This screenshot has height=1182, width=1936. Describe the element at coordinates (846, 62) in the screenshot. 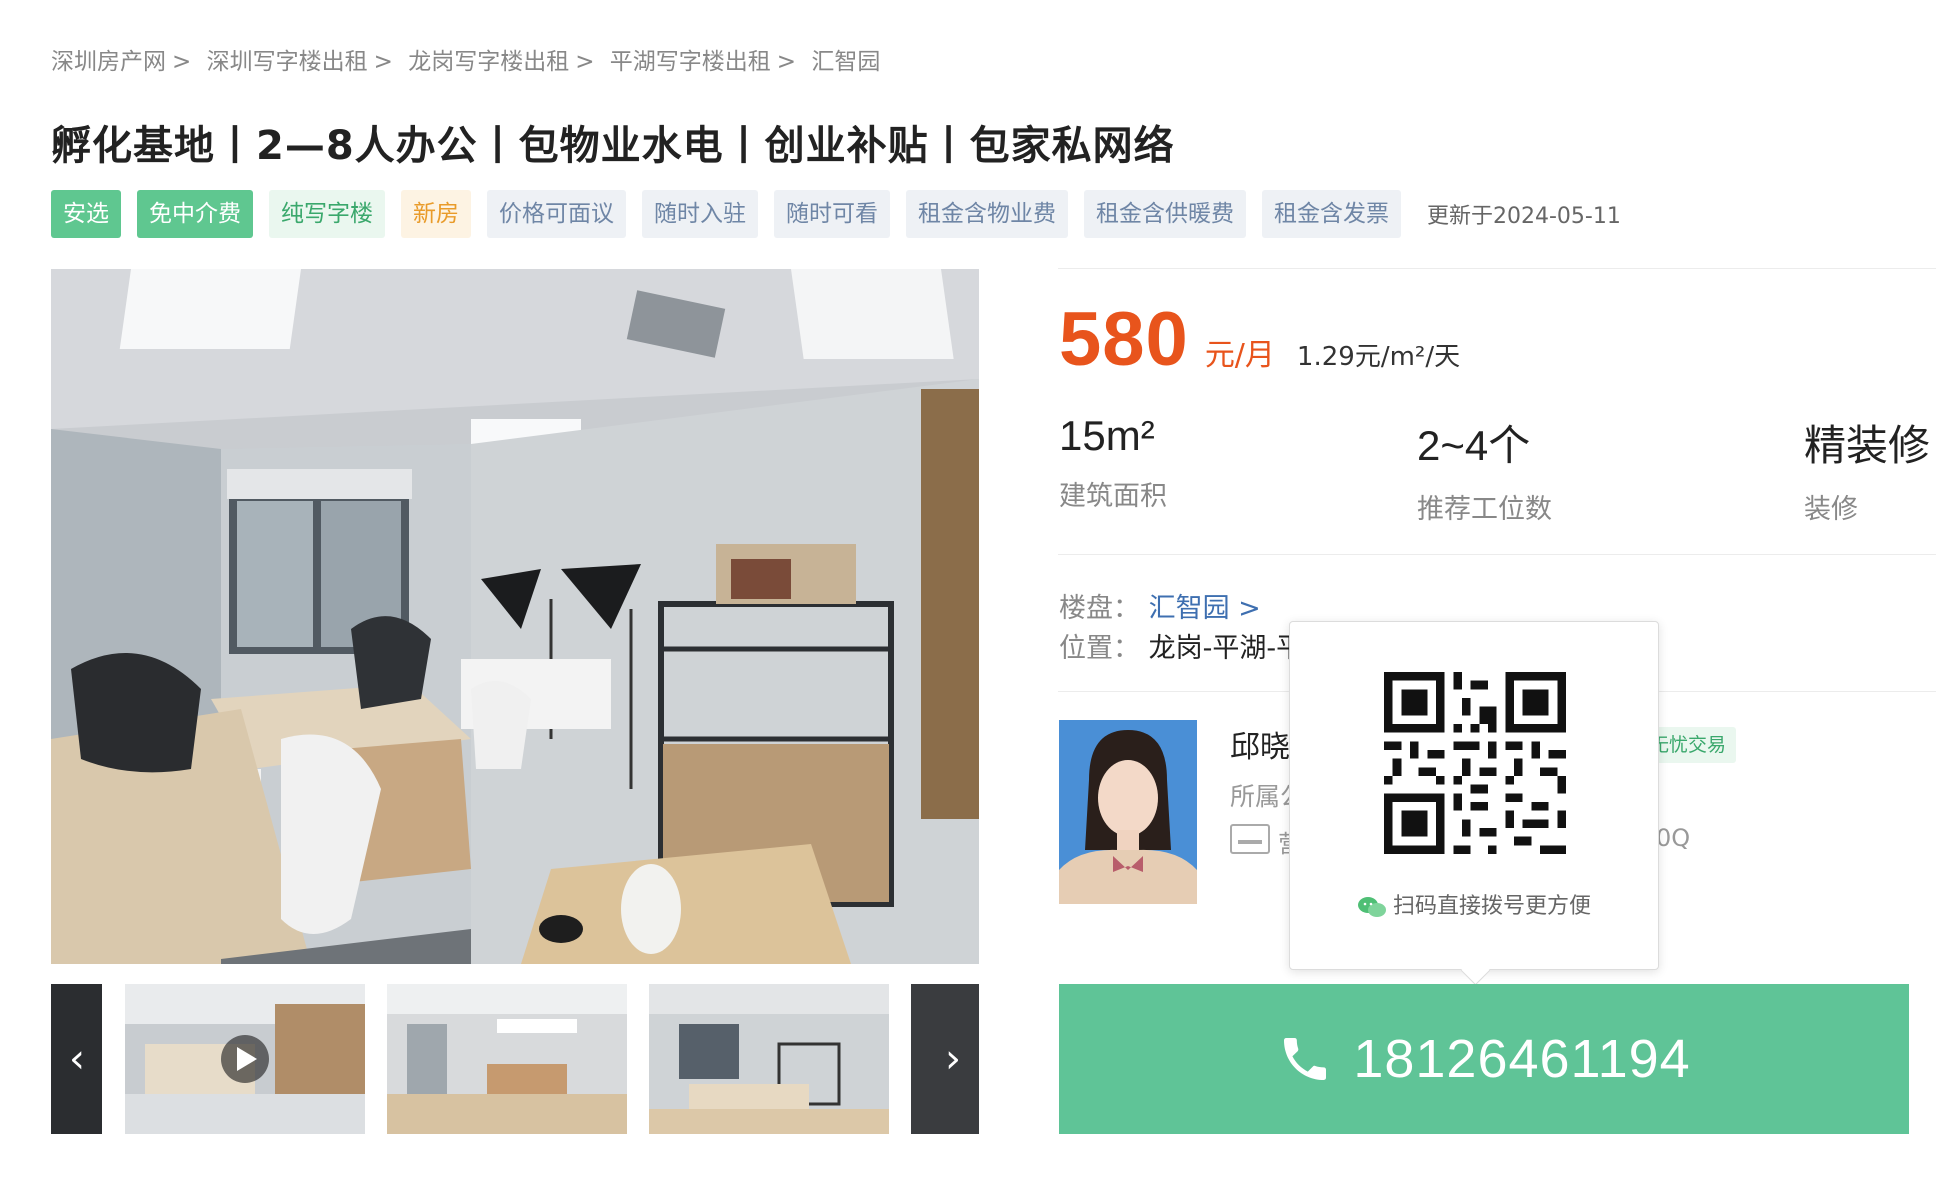

I see `breadcrumb-current: 汇智园` at that location.